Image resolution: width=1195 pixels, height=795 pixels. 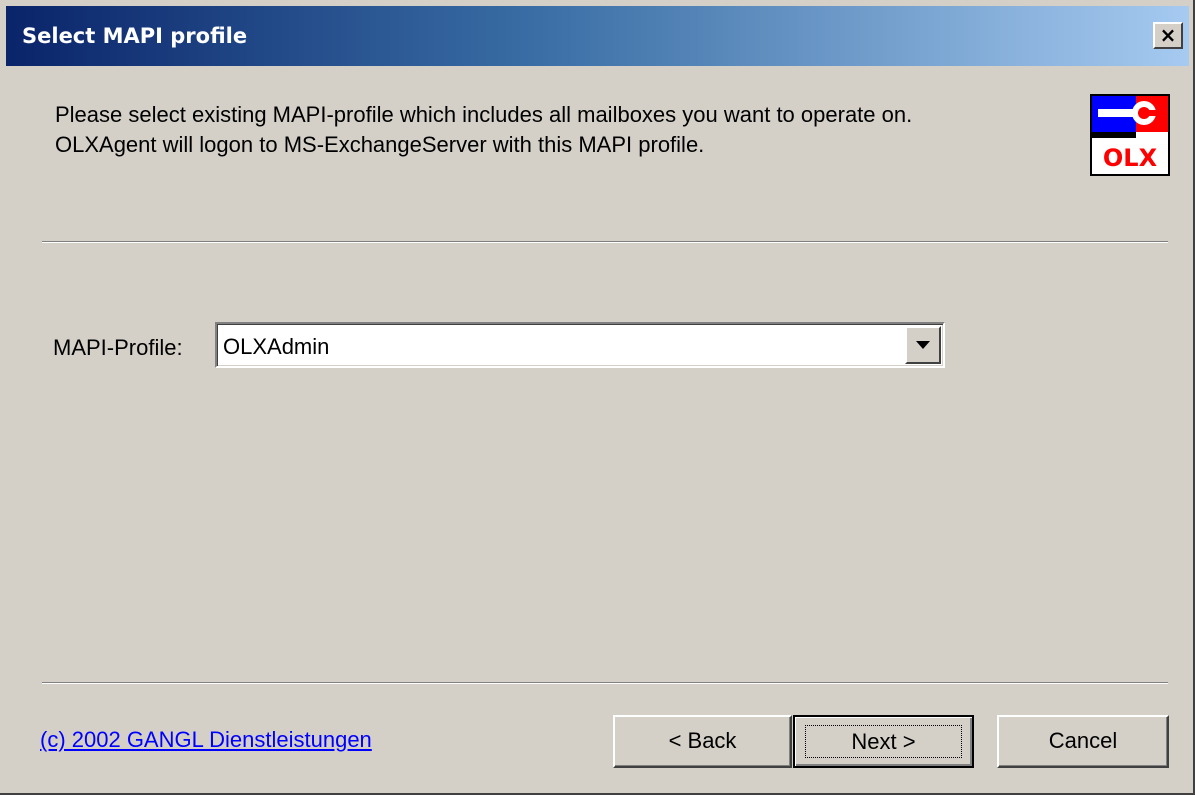 What do you see at coordinates (276, 347) in the screenshot?
I see `mapi-profile-value: OLXAdmin` at bounding box center [276, 347].